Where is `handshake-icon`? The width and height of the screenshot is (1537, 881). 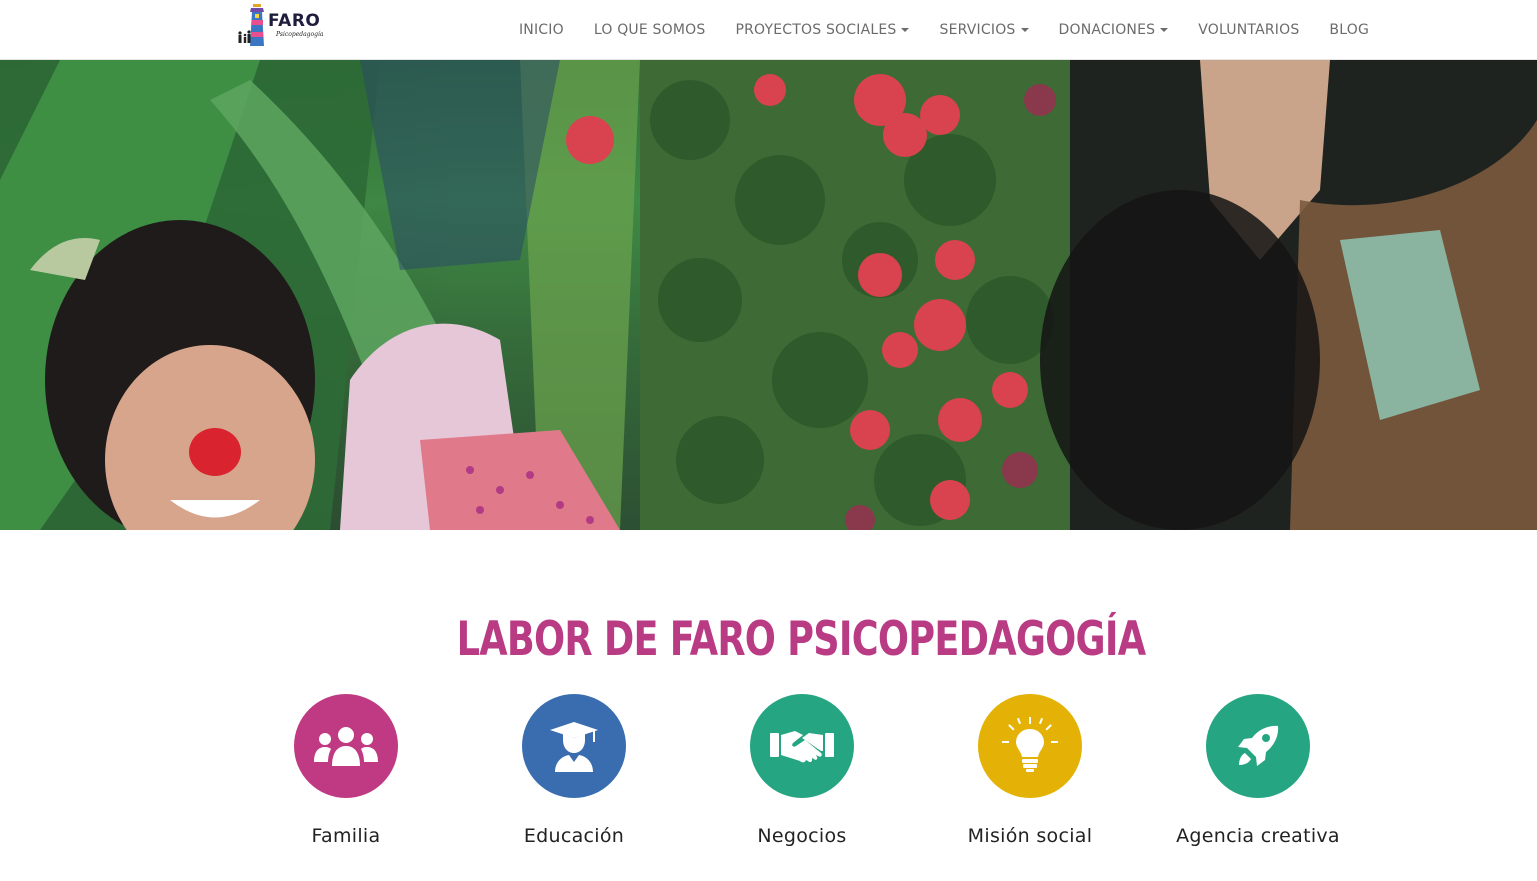 handshake-icon is located at coordinates (802, 747).